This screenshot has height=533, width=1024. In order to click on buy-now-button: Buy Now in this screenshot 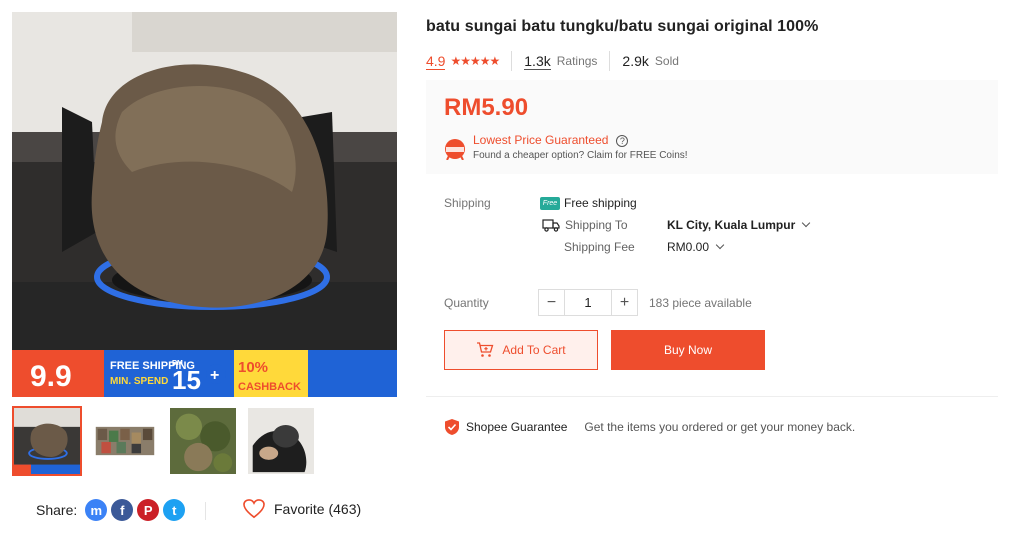, I will do `click(688, 350)`.